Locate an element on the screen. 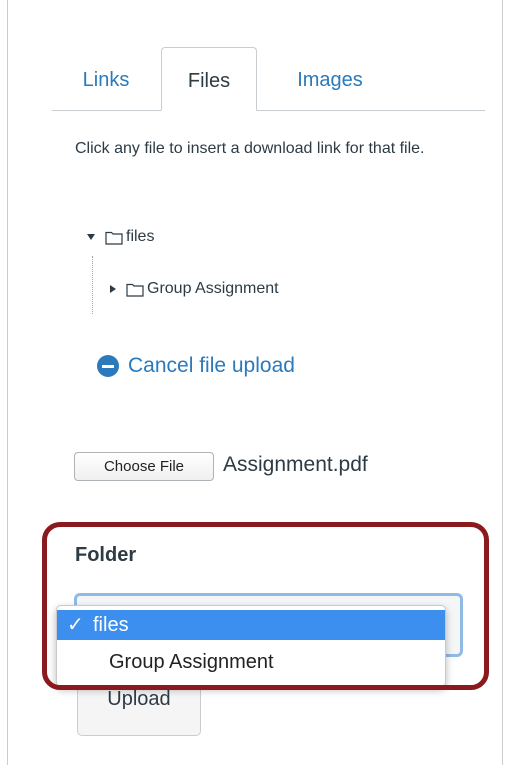  tree-item-group-assignment: Group Assignment is located at coordinates (194, 289).